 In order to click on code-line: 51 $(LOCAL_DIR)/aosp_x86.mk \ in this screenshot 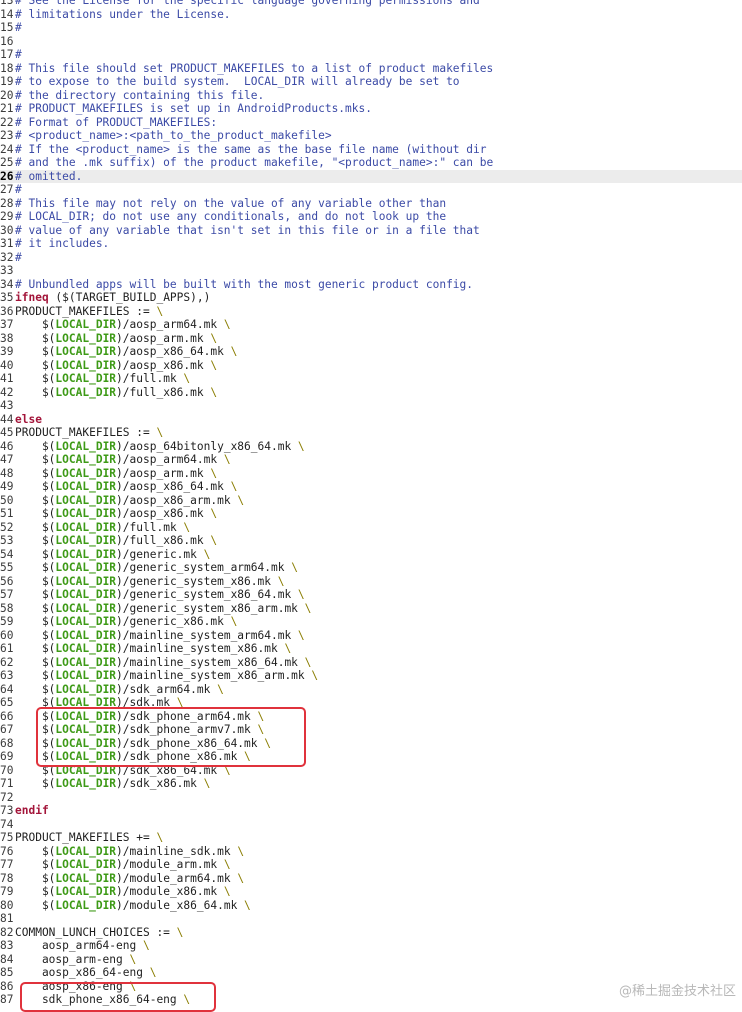, I will do `click(371, 514)`.